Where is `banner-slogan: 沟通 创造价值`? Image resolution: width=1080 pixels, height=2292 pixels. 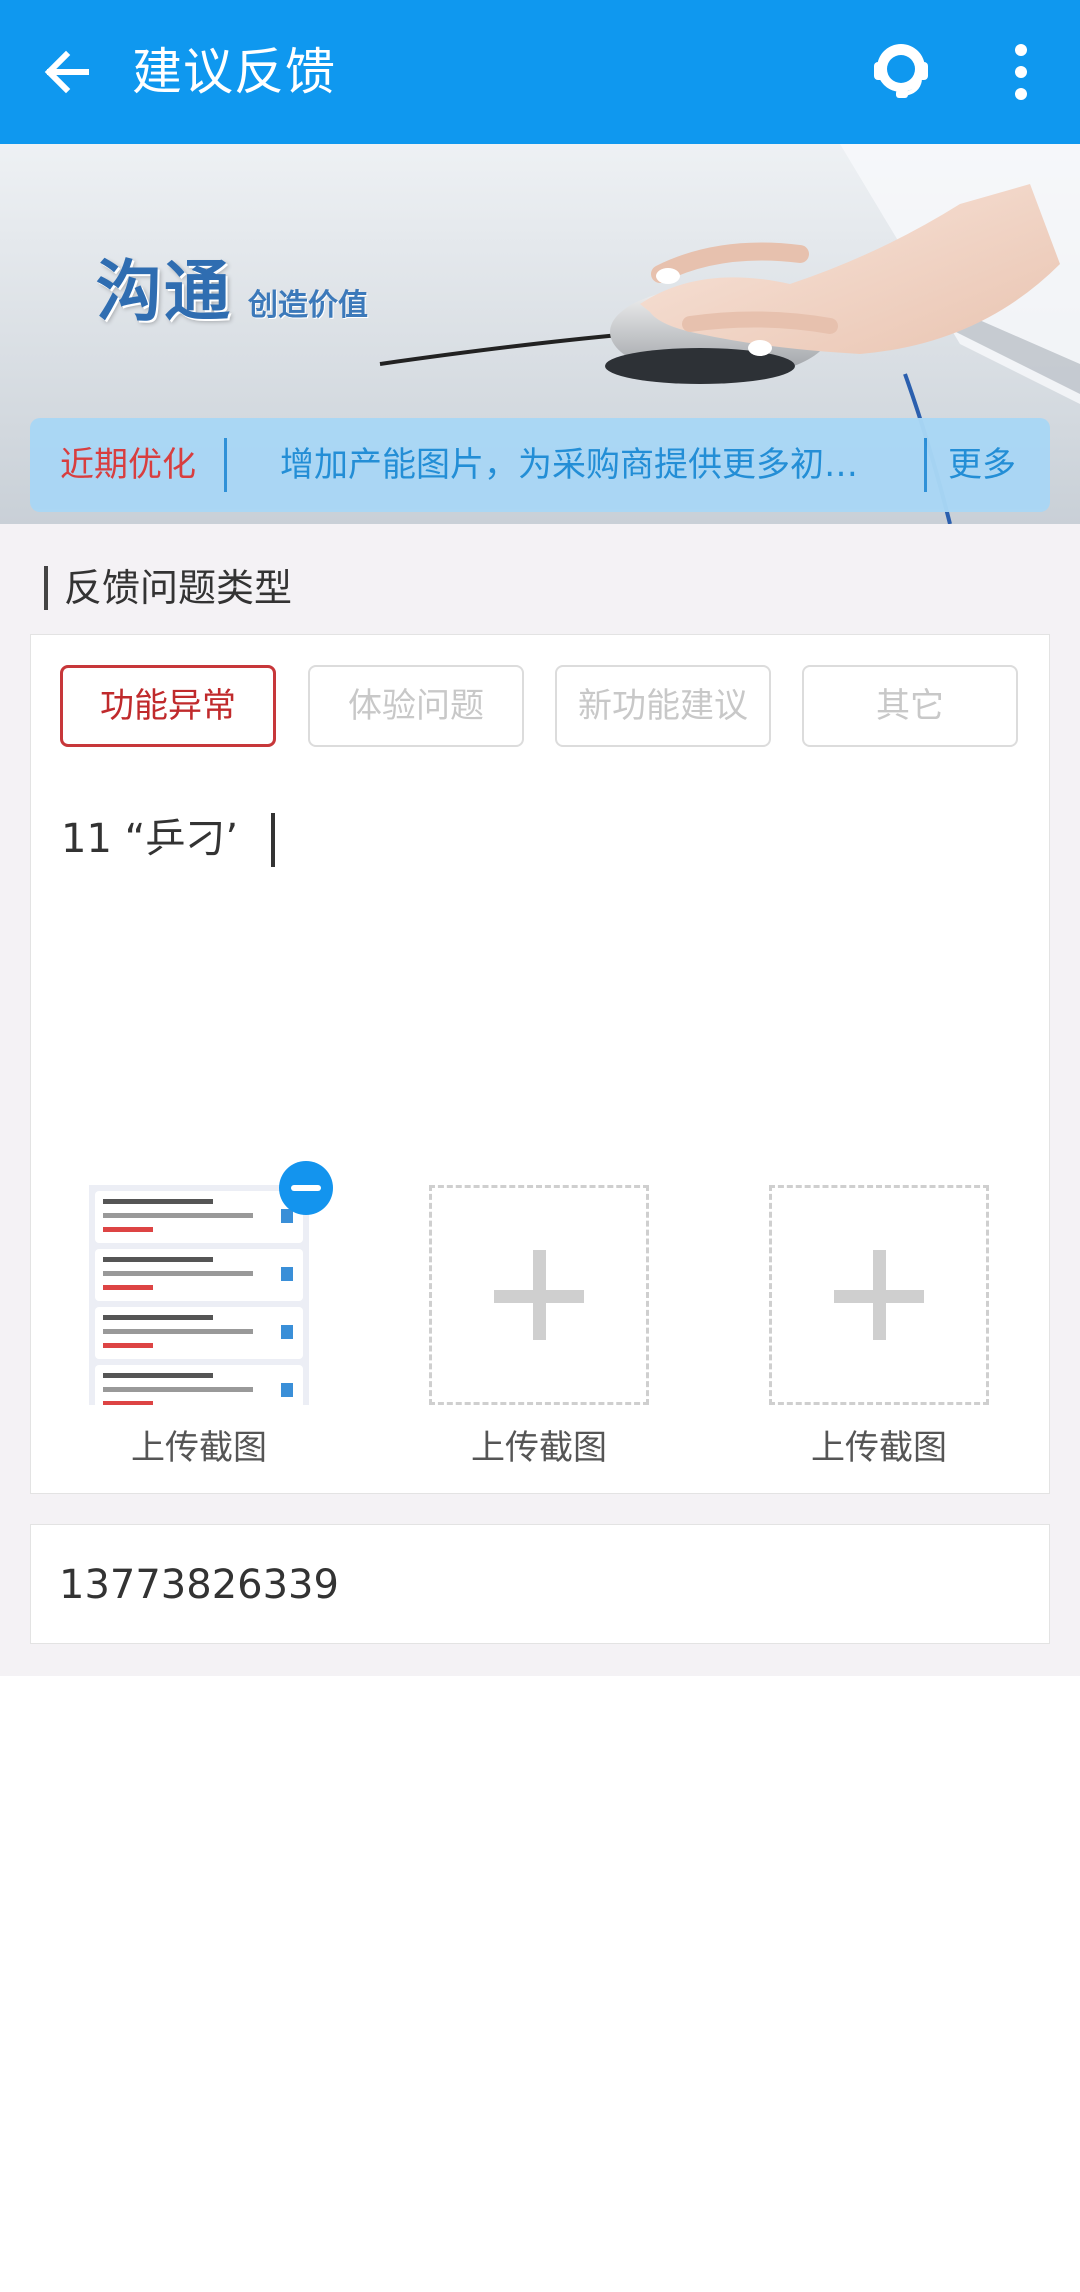 banner-slogan: 沟通 创造价值 is located at coordinates (232, 292).